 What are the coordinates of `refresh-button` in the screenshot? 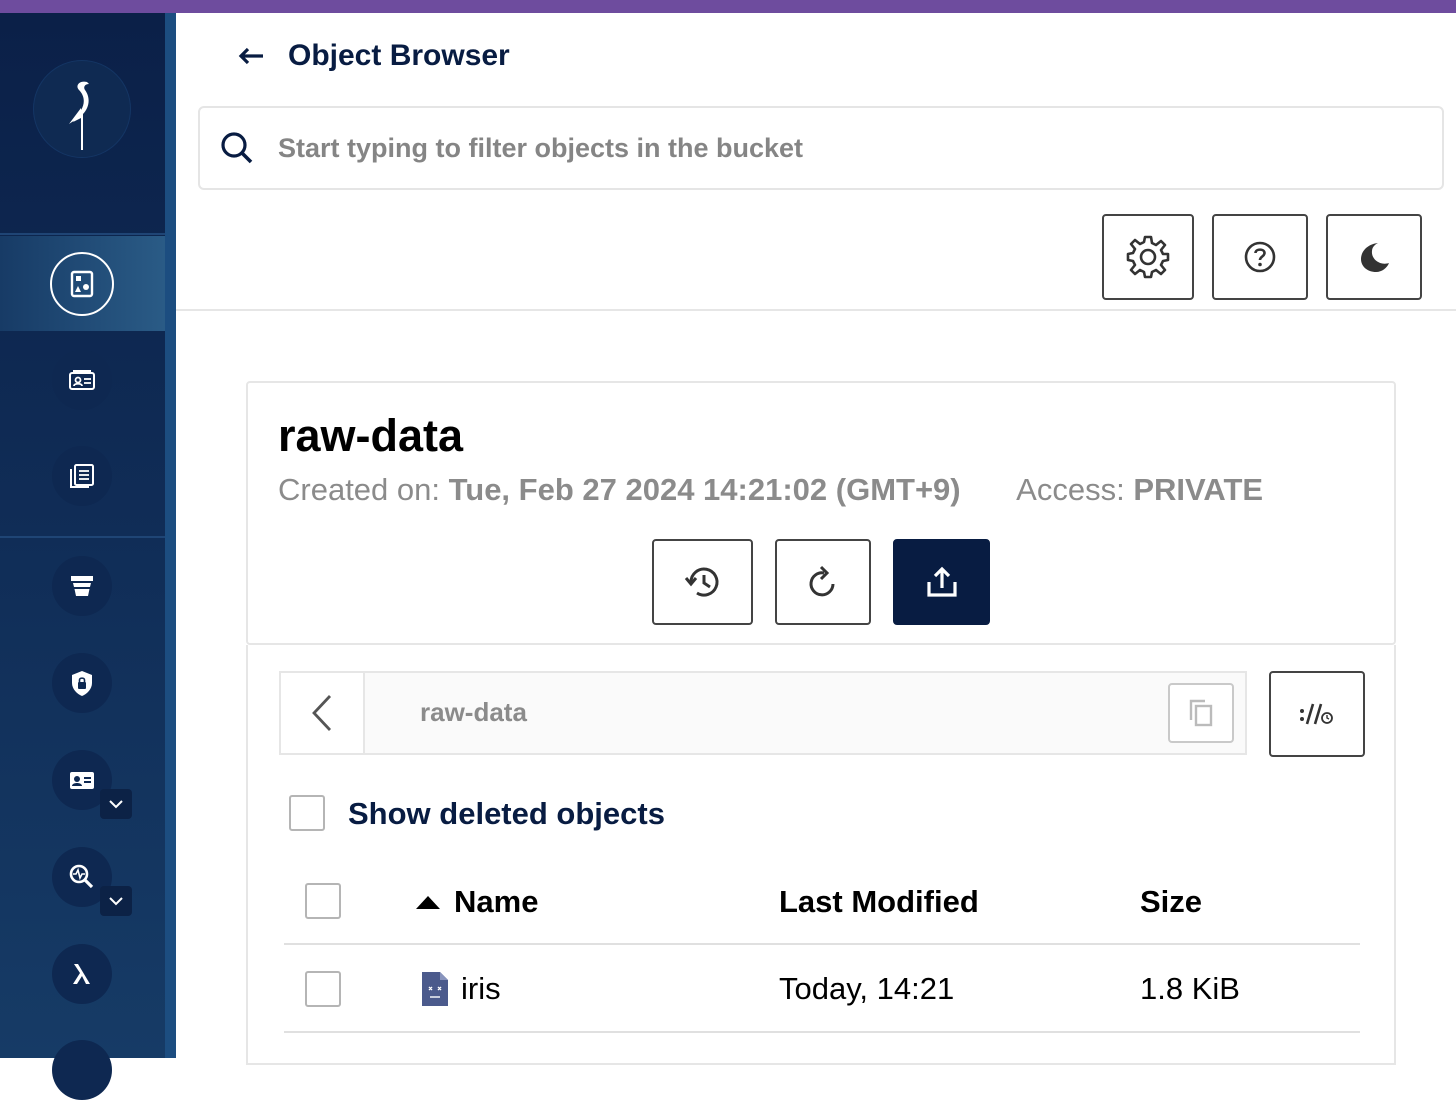 It's located at (823, 582).